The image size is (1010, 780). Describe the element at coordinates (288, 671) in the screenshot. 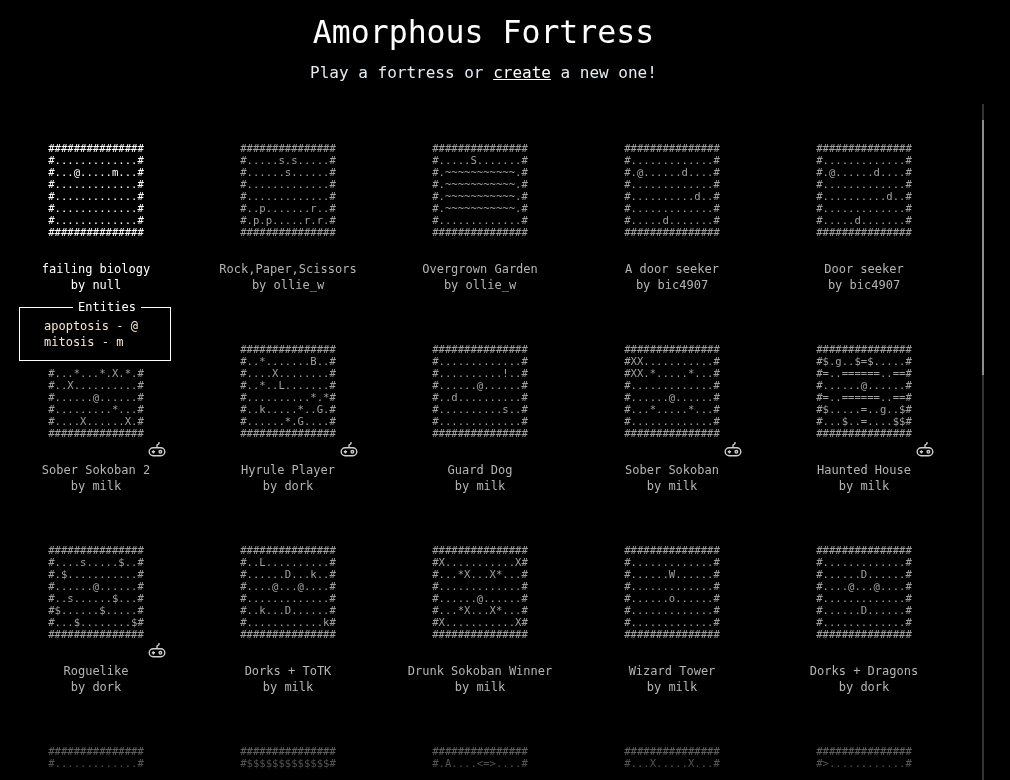

I see `fortress-title: Dorks + ToTK` at that location.